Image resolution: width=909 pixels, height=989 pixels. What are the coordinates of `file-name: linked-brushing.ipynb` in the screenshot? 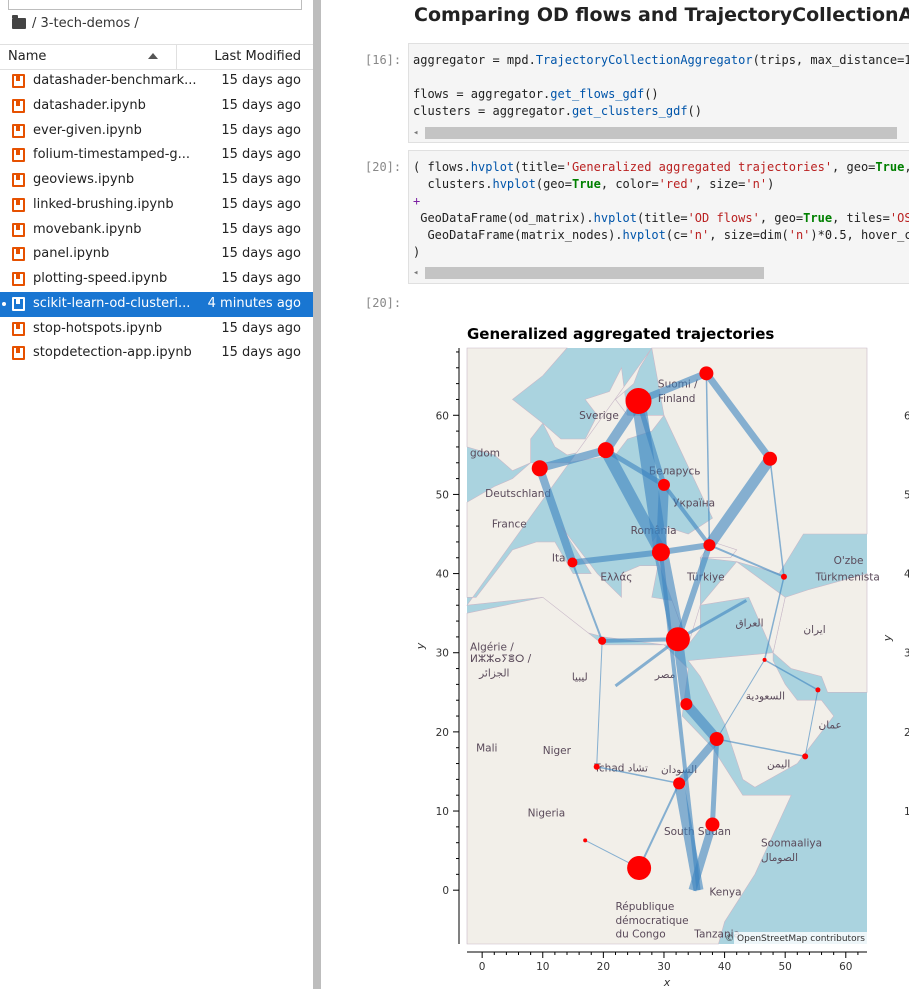 It's located at (103, 204).